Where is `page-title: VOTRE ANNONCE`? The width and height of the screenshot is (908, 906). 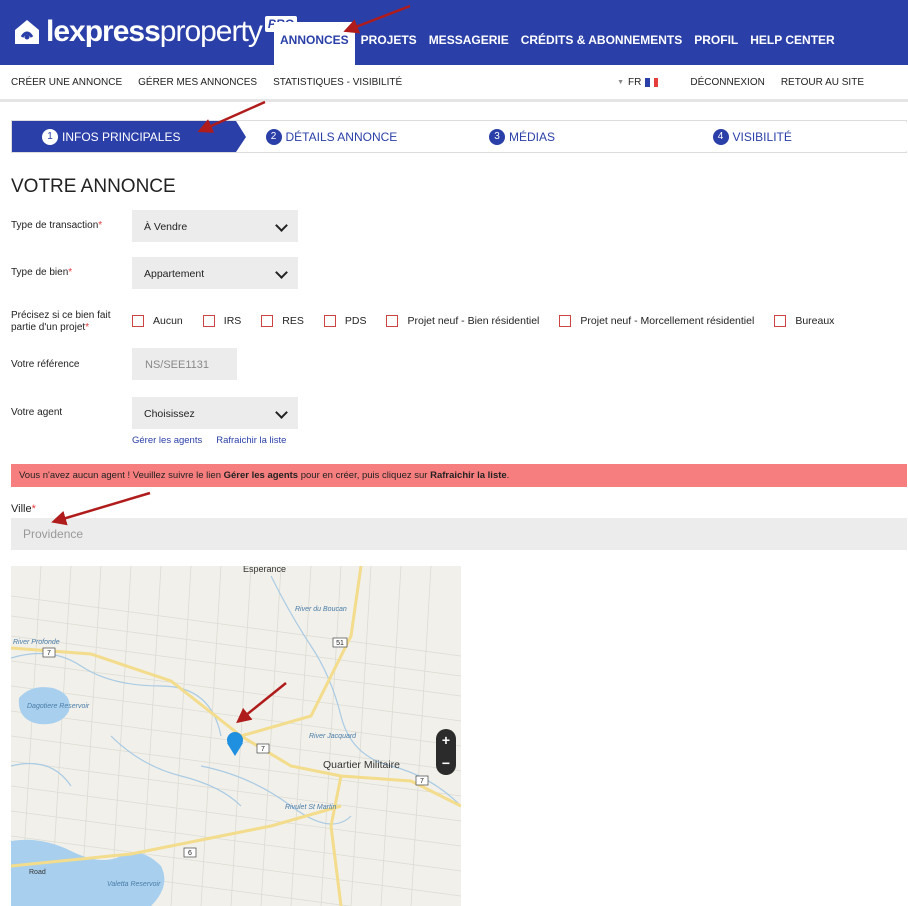
page-title: VOTRE ANNONCE is located at coordinates (93, 186).